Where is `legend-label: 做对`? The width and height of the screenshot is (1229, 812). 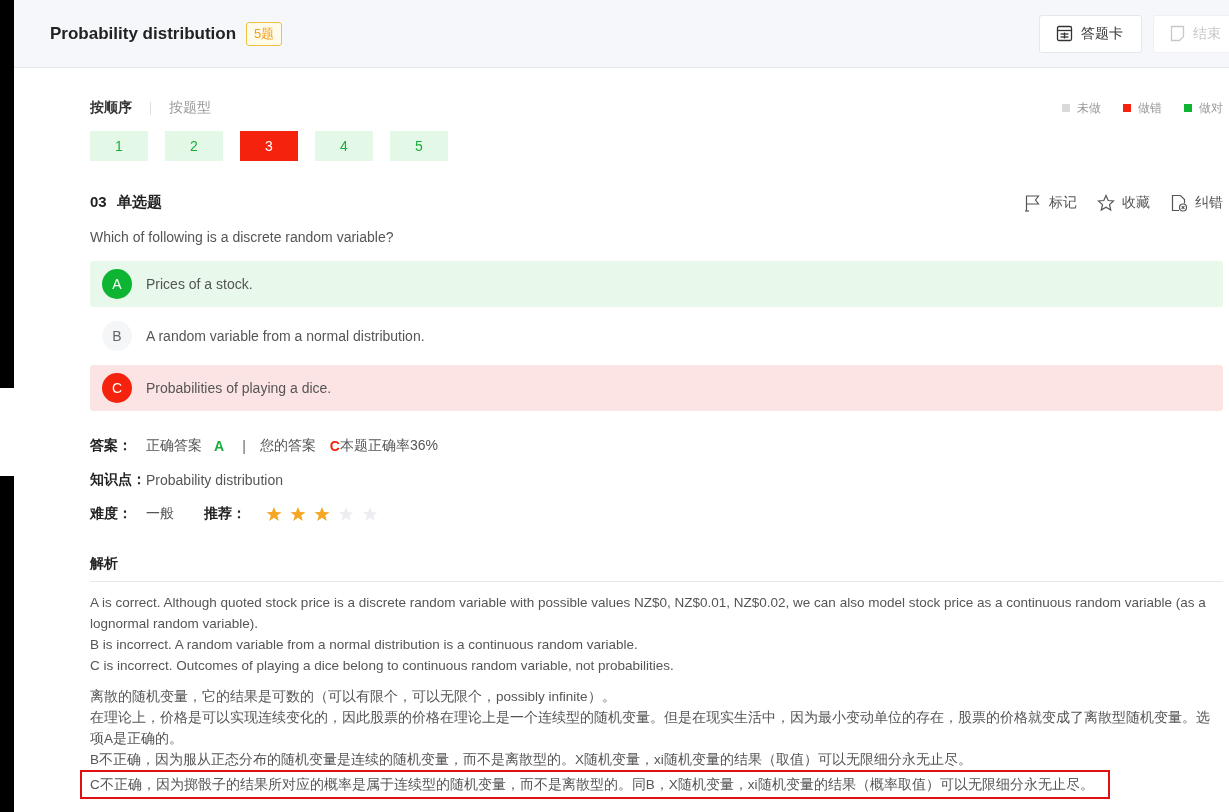 legend-label: 做对 is located at coordinates (1211, 108).